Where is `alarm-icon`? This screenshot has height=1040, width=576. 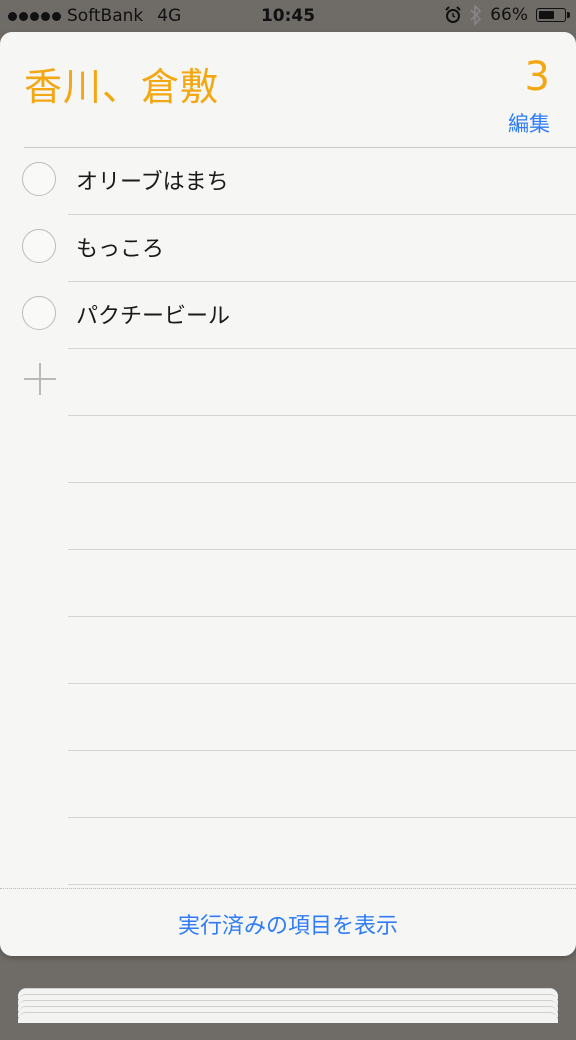
alarm-icon is located at coordinates (453, 14).